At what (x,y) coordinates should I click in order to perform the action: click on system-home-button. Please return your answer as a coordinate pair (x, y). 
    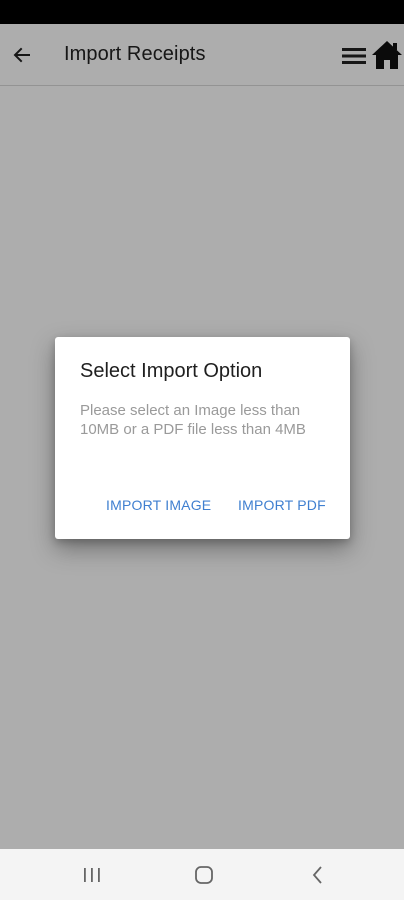
    Looking at the image, I should click on (204, 875).